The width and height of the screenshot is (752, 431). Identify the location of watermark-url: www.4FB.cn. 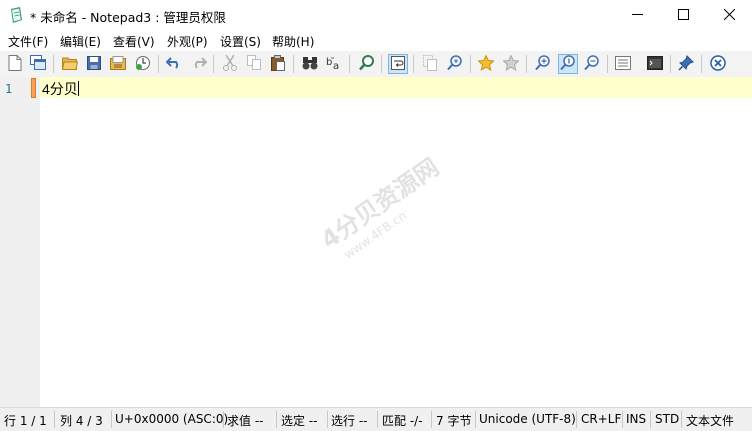
(375, 235).